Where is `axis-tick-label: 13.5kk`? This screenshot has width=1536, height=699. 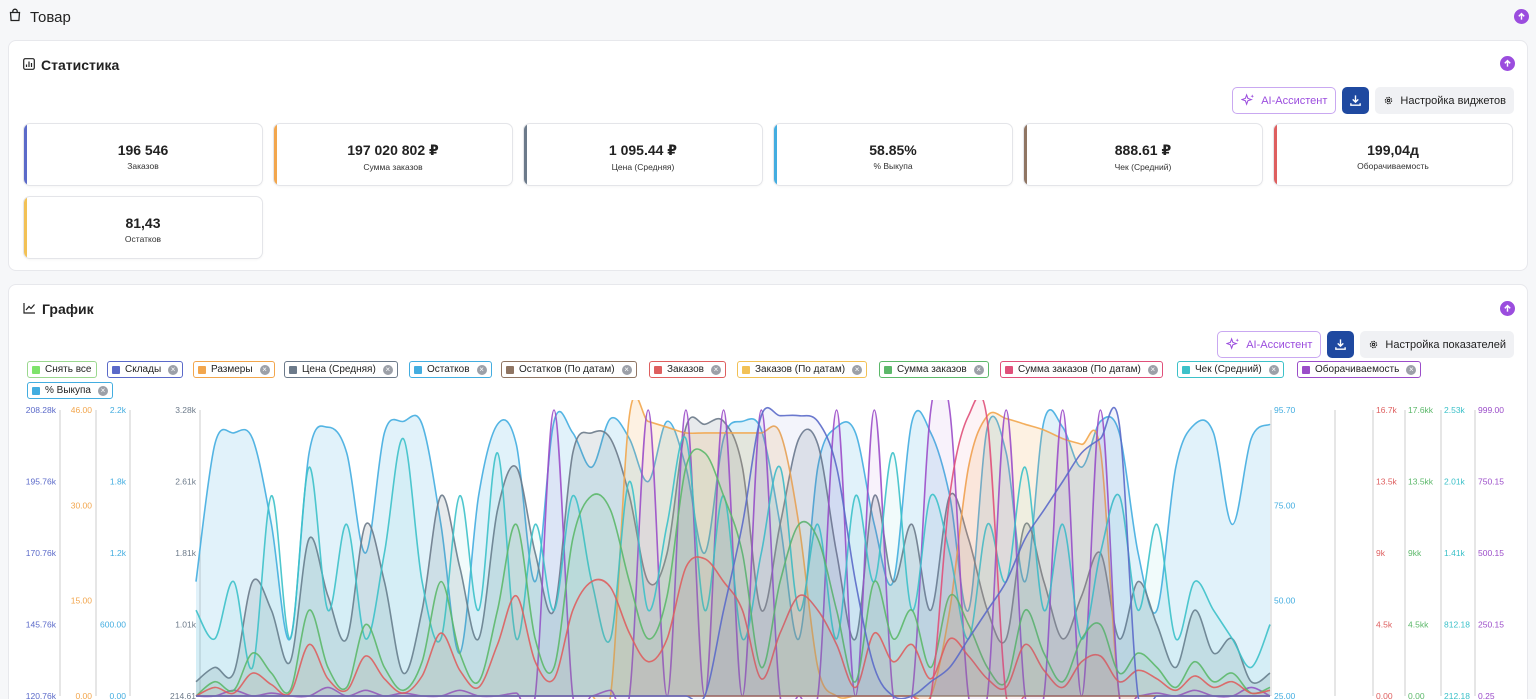 axis-tick-label: 13.5kk is located at coordinates (1421, 482).